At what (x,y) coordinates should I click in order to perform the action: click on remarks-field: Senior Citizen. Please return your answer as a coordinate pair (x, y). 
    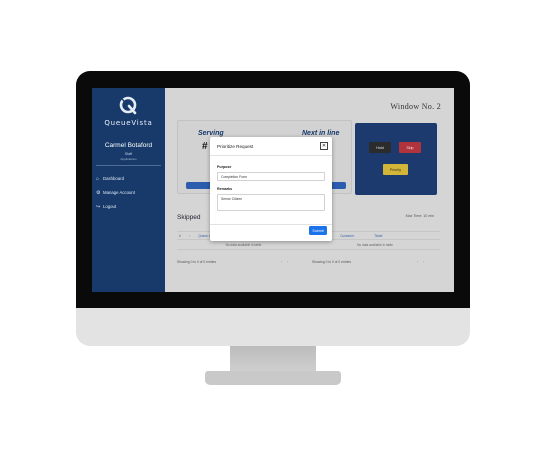
    Looking at the image, I should click on (271, 202).